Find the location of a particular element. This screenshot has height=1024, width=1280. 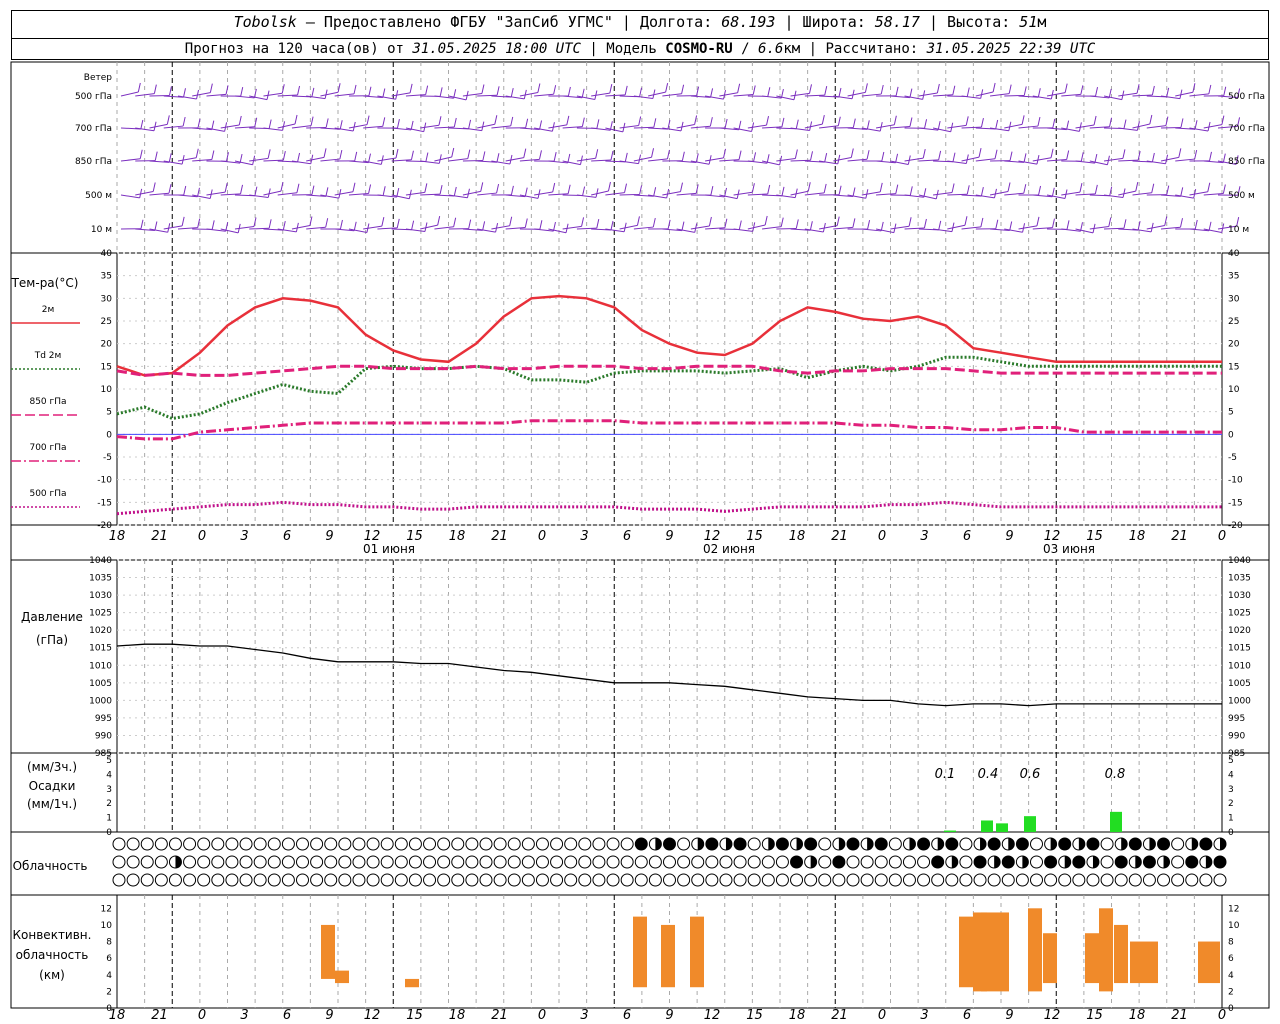

pressure-tick-left: 1020 is located at coordinates (100, 631).